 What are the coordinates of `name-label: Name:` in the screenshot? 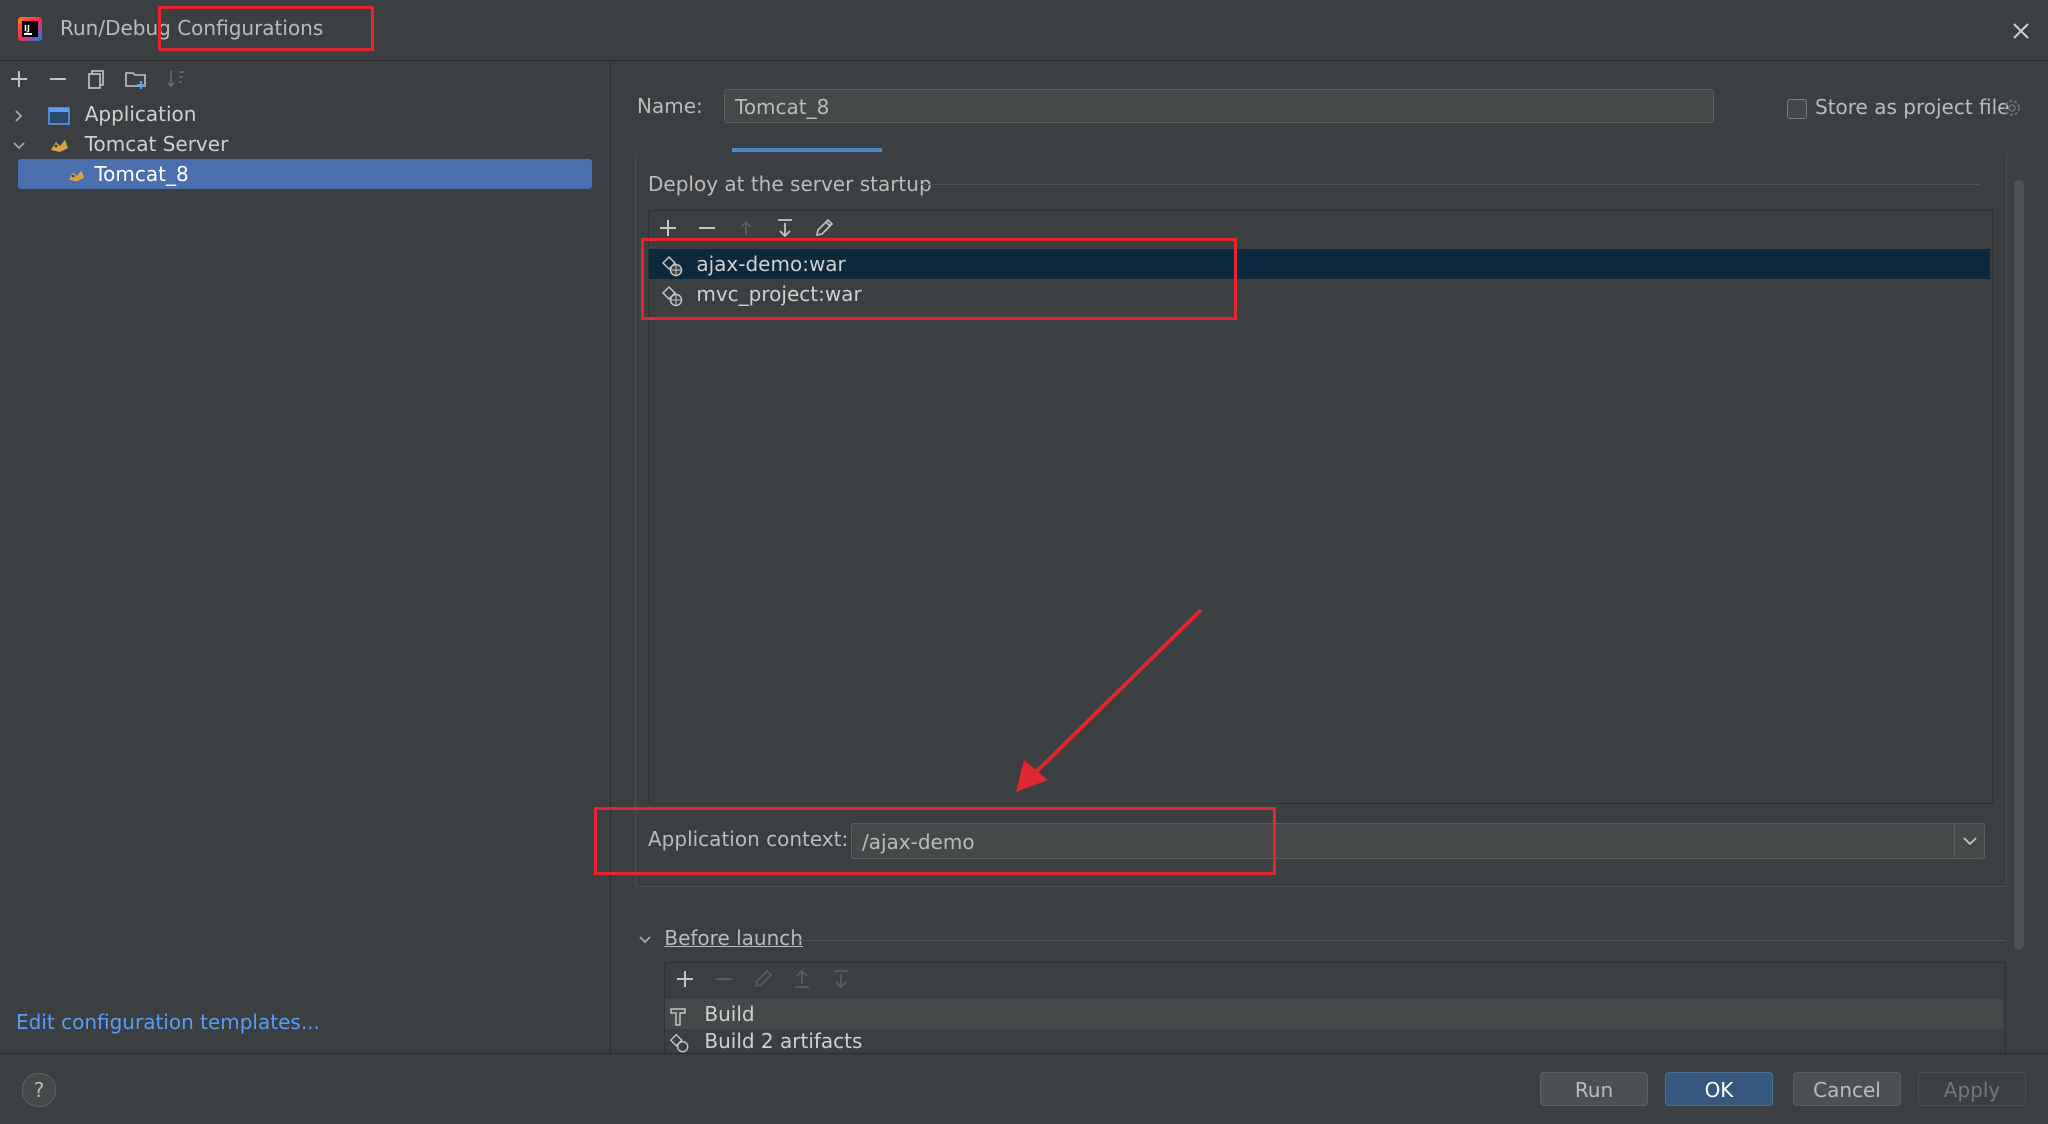 It's located at (670, 106).